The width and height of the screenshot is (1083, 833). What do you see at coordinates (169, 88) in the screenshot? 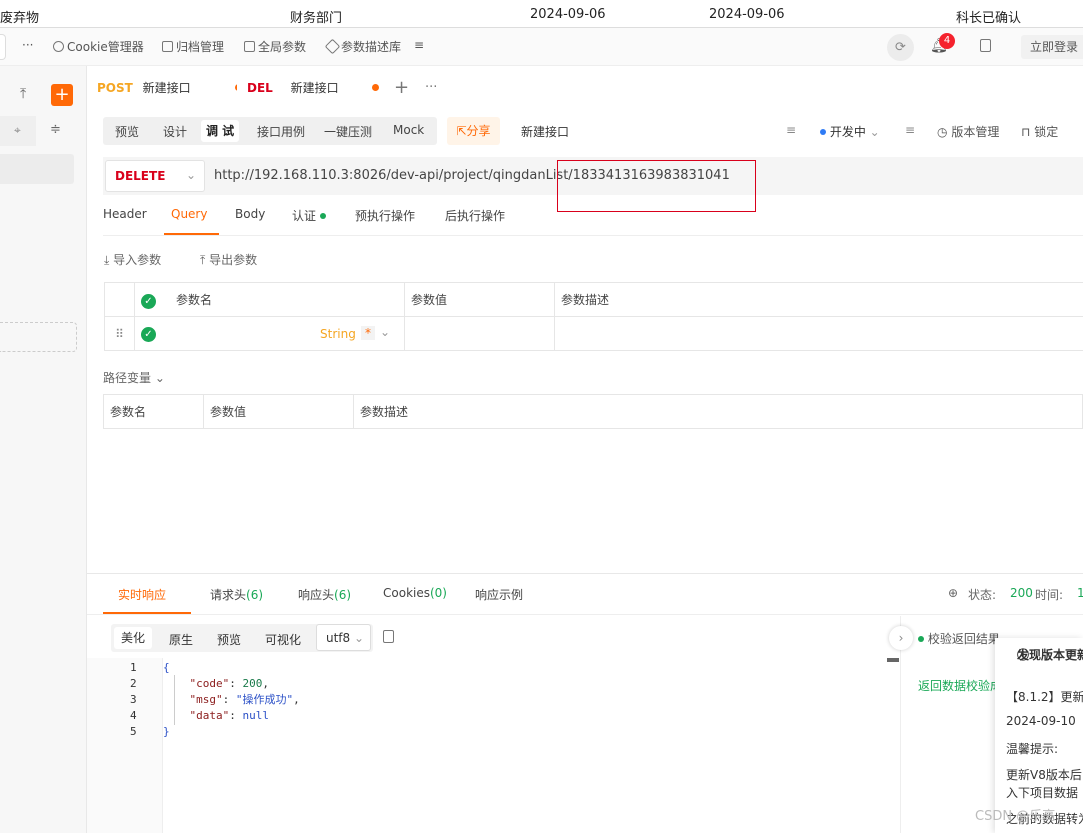
I see `tab-post-new-api: POST 新建接口` at bounding box center [169, 88].